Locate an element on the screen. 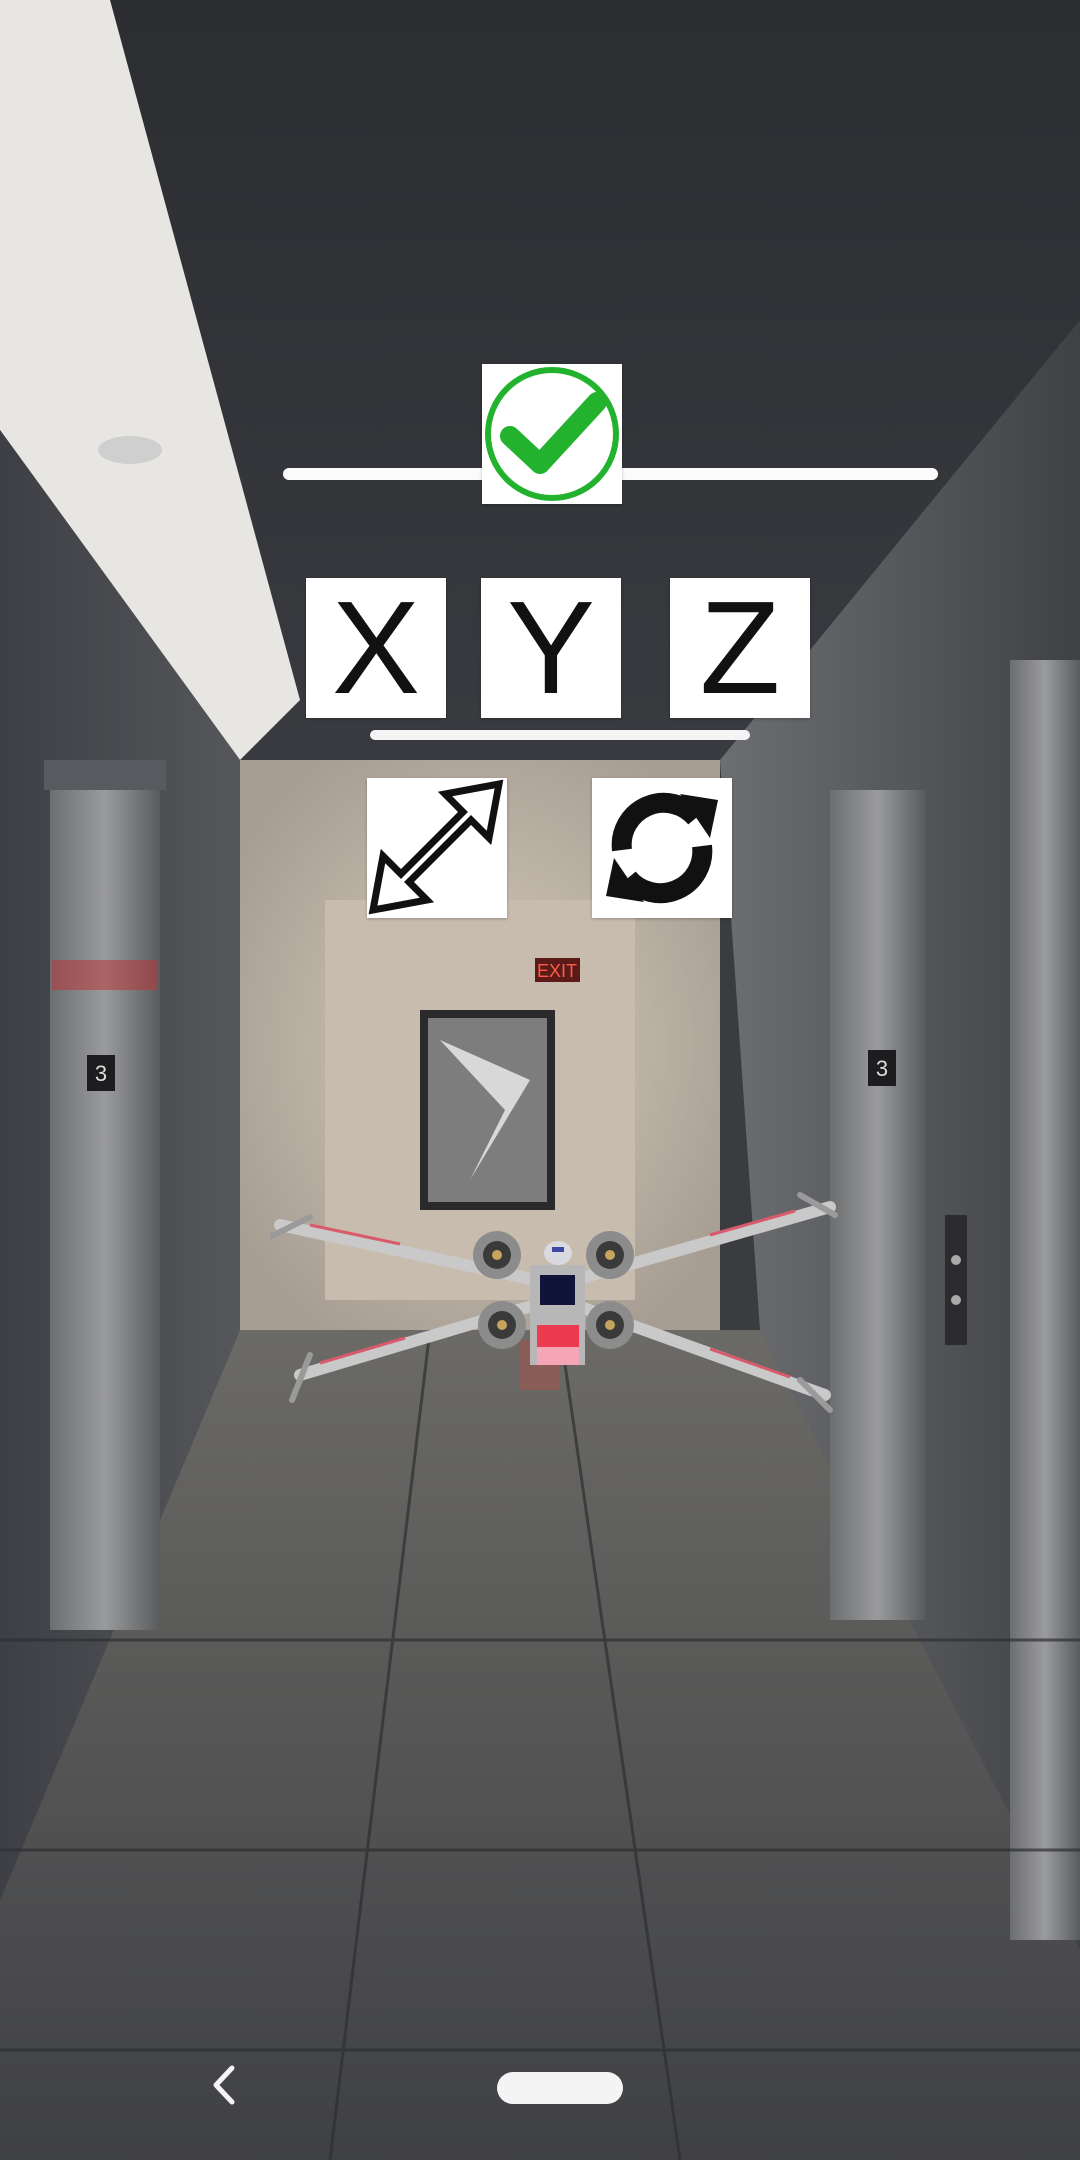 This screenshot has width=1080, height=2160. axis-y-button: Y is located at coordinates (551, 648).